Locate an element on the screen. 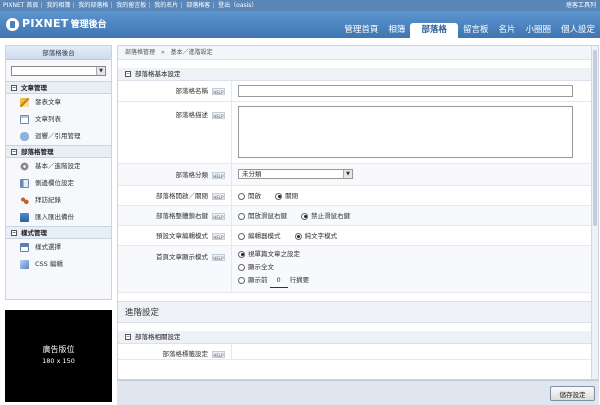 The image size is (600, 405). tab-personal-settings: 個人設定 is located at coordinates (578, 30).